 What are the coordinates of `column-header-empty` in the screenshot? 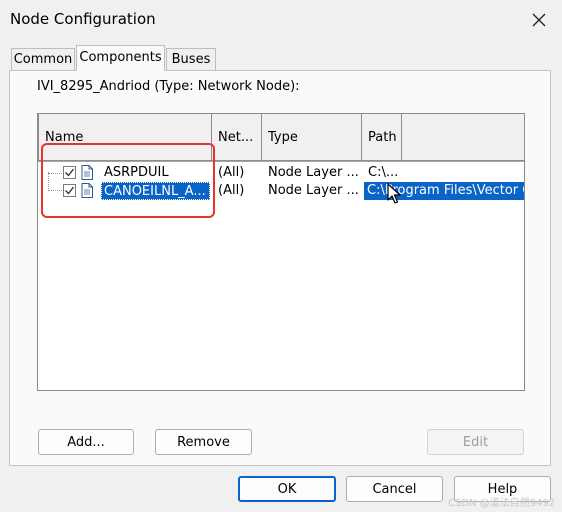 It's located at (463, 137).